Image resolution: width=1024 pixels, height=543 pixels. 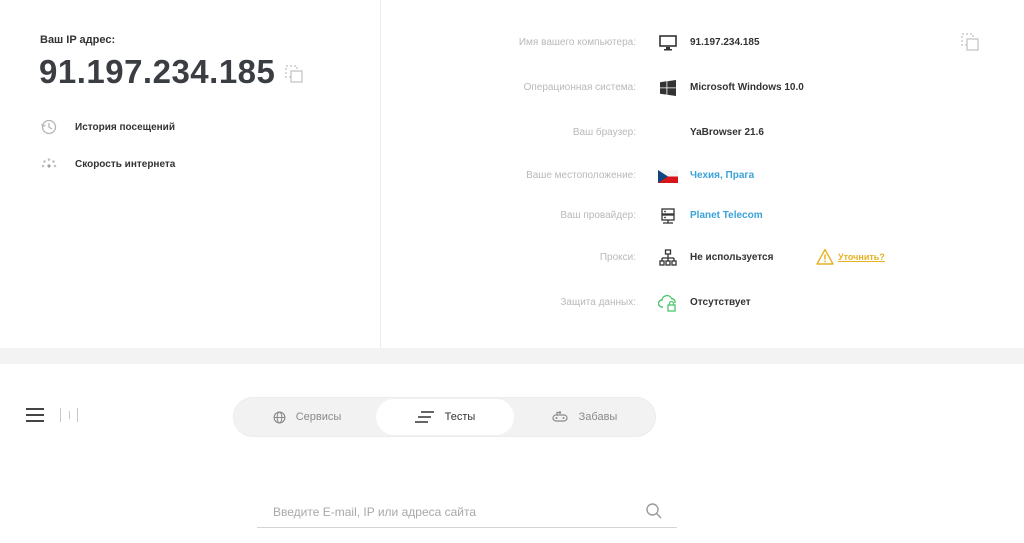 I want to click on info-value: 91.197.234.185, so click(x=725, y=42).